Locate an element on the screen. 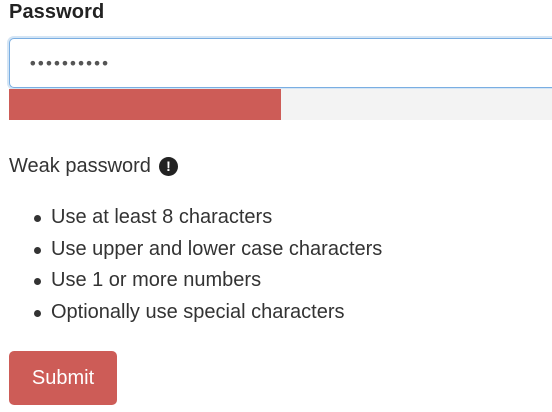 The height and width of the screenshot is (412, 552). password-strength-meter is located at coordinates (280, 104).